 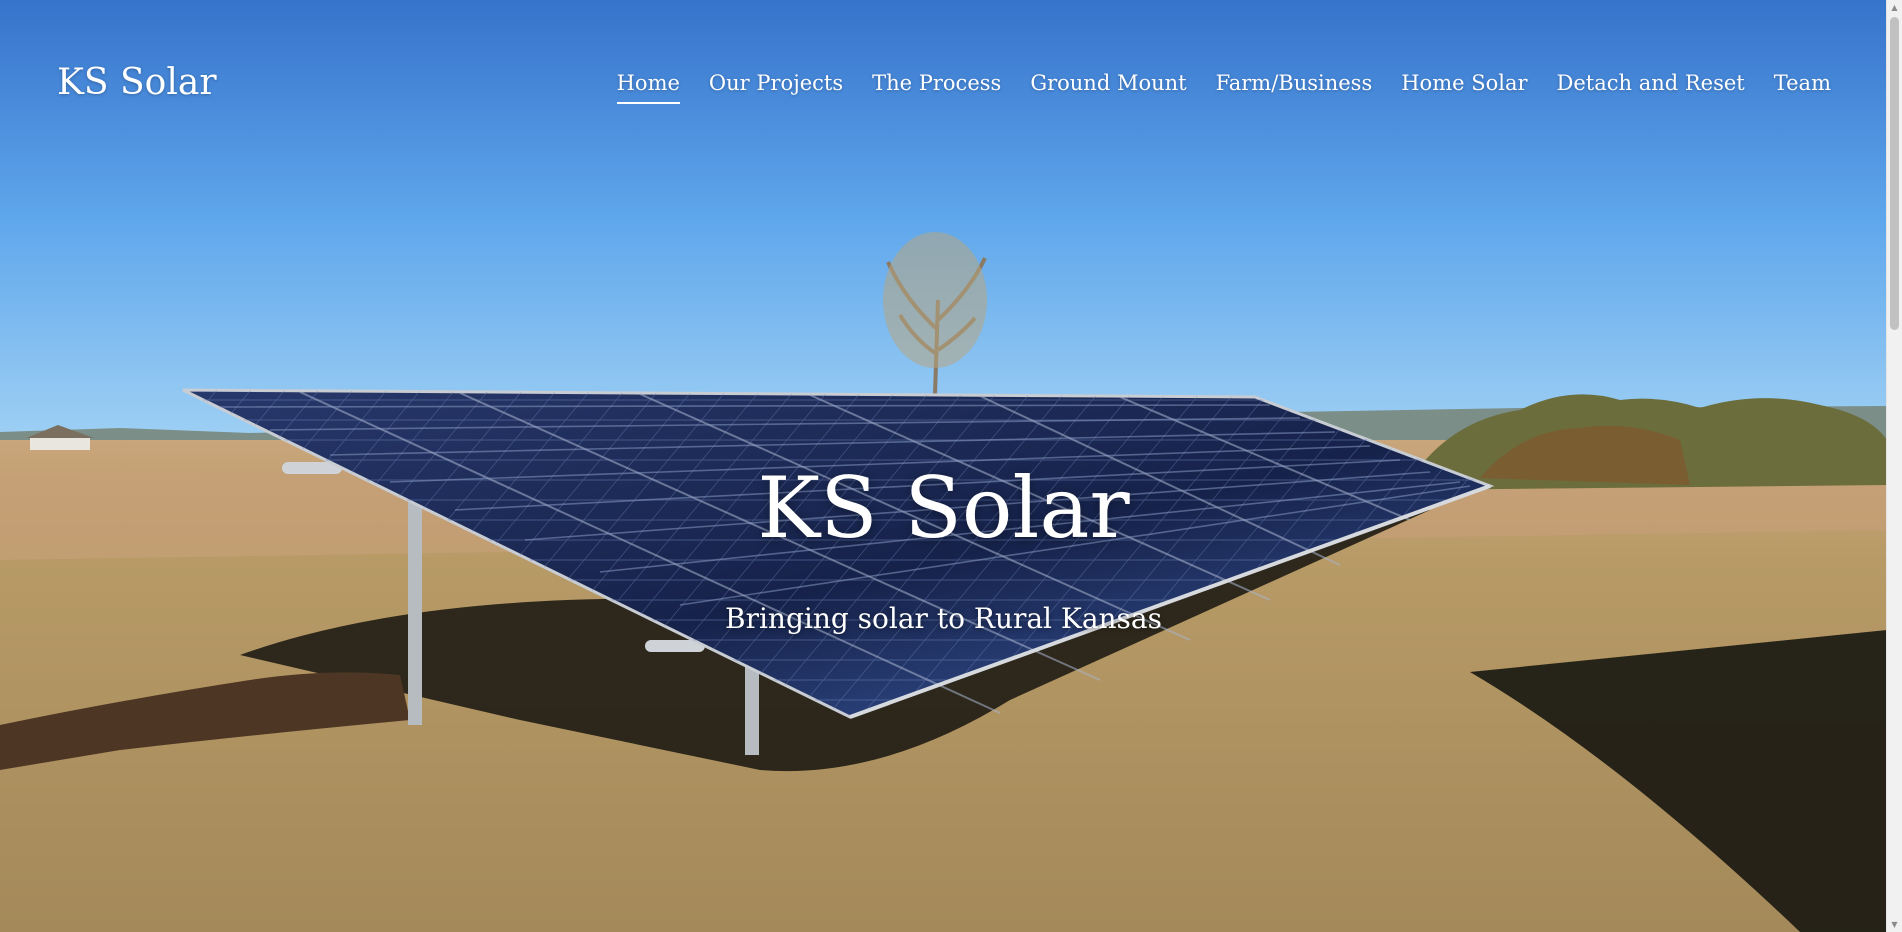 What do you see at coordinates (1894, 7) in the screenshot?
I see `scroll-up-arrow-icon: ▲` at bounding box center [1894, 7].